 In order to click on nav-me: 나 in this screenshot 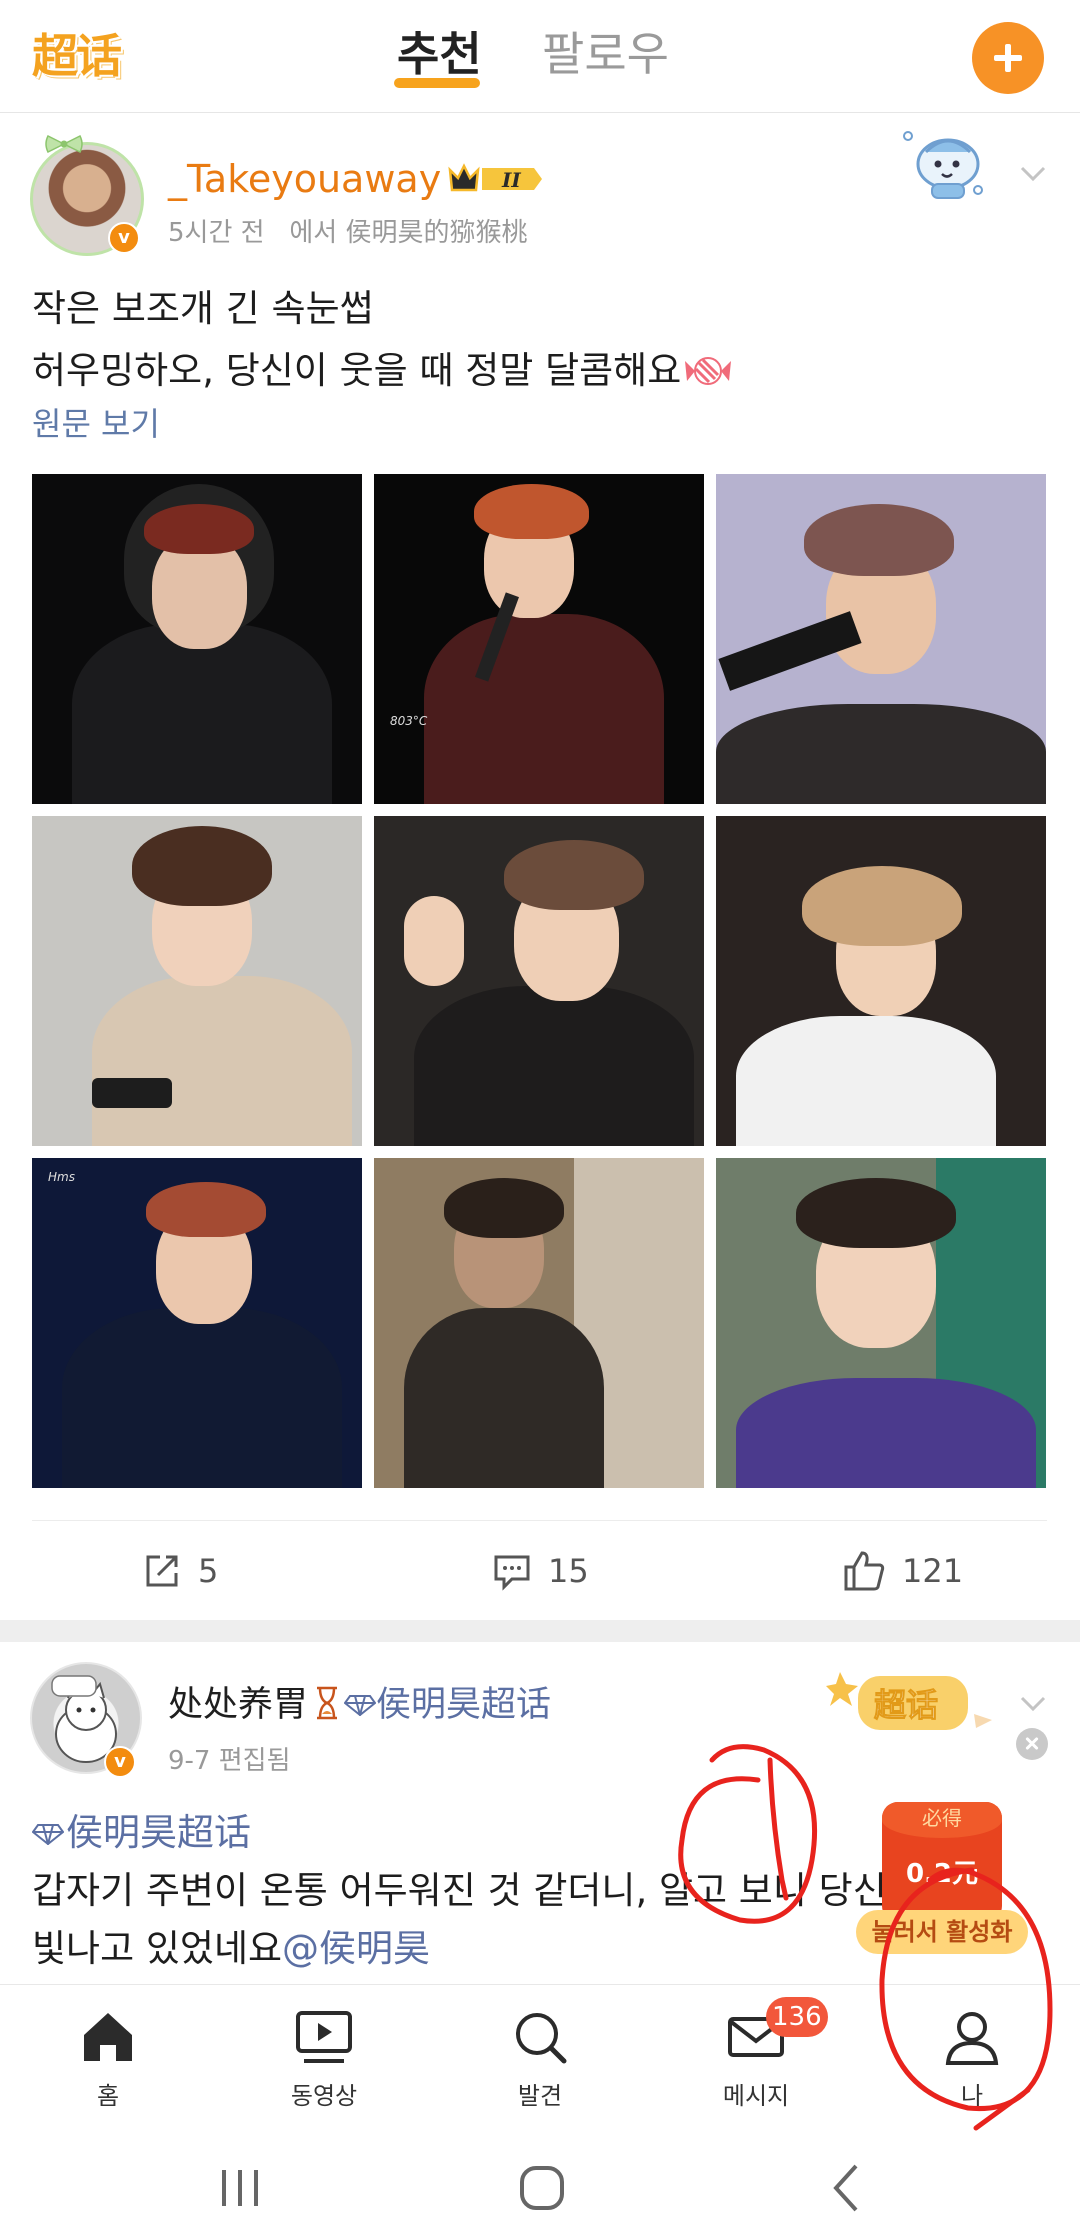, I will do `click(972, 2058)`.